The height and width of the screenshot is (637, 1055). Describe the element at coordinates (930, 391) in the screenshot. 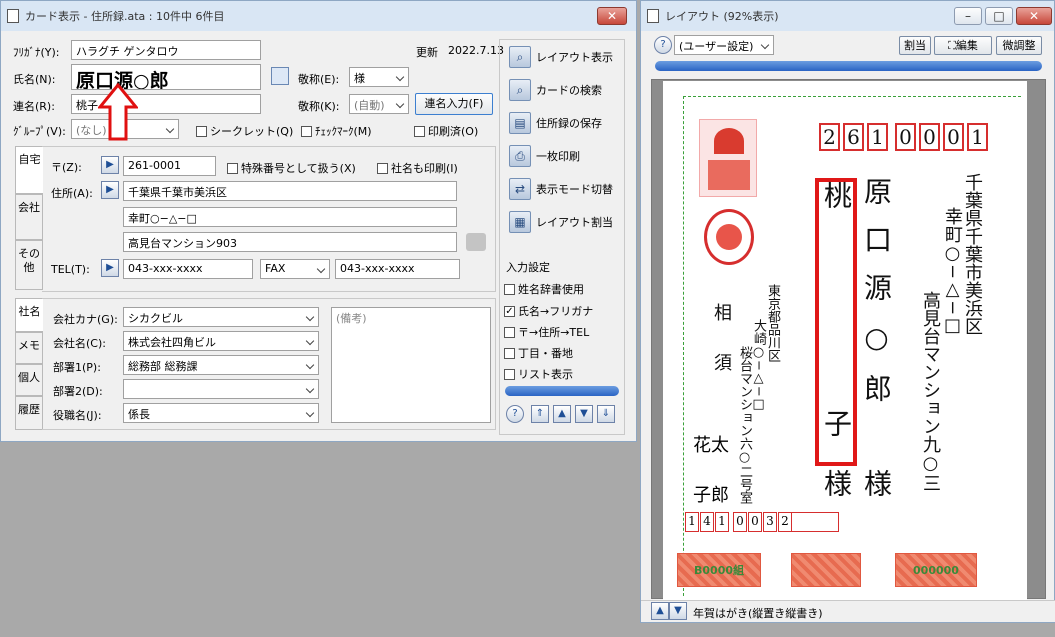

I see `postcard-address-3: 高見台マンション九○三` at that location.